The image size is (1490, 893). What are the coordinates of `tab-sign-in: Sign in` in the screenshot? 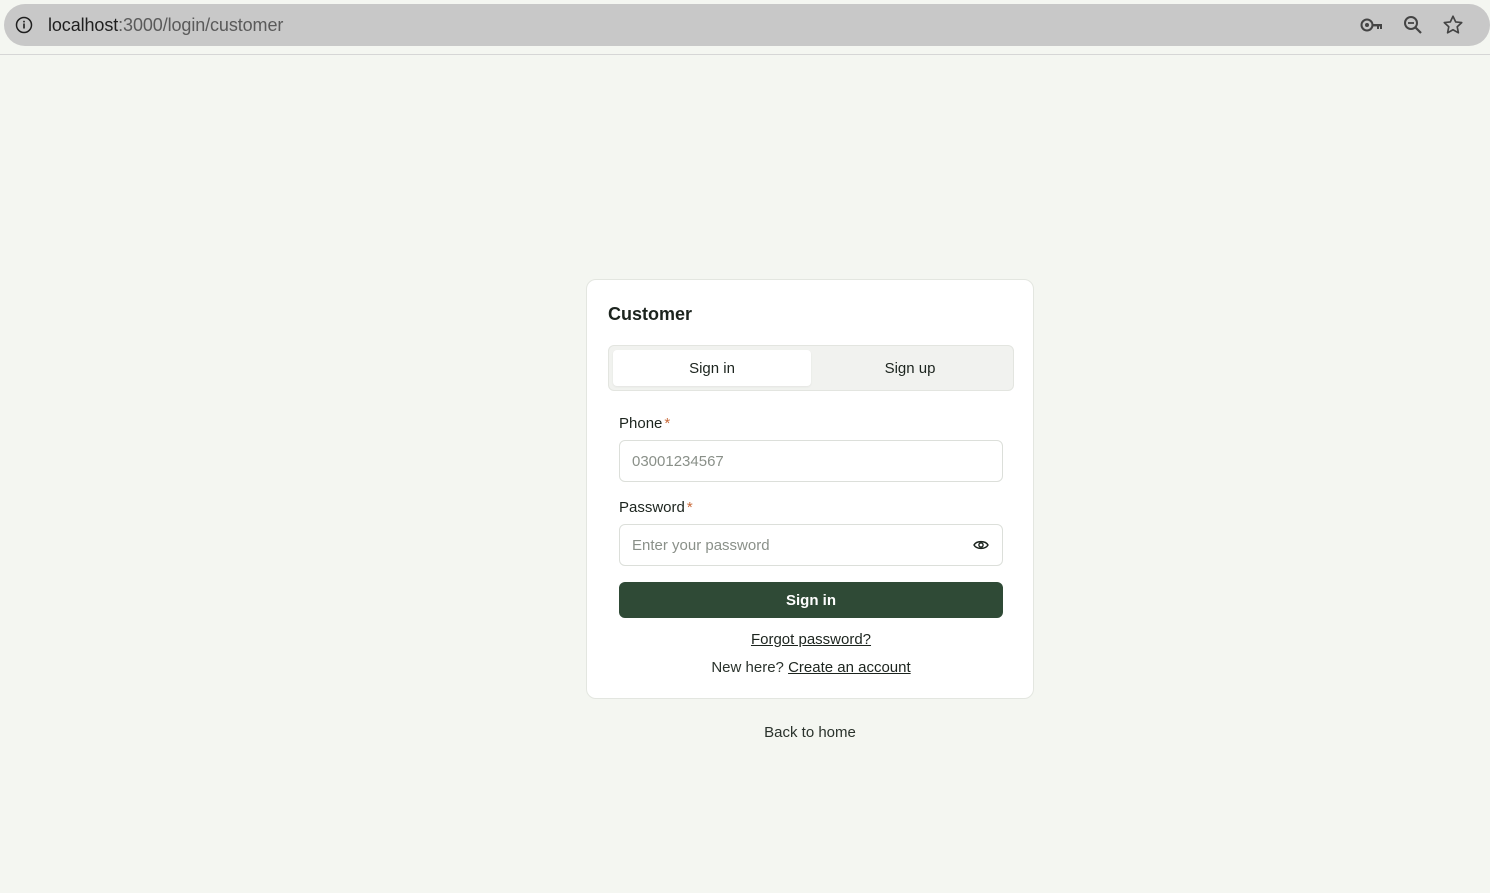 It's located at (712, 368).